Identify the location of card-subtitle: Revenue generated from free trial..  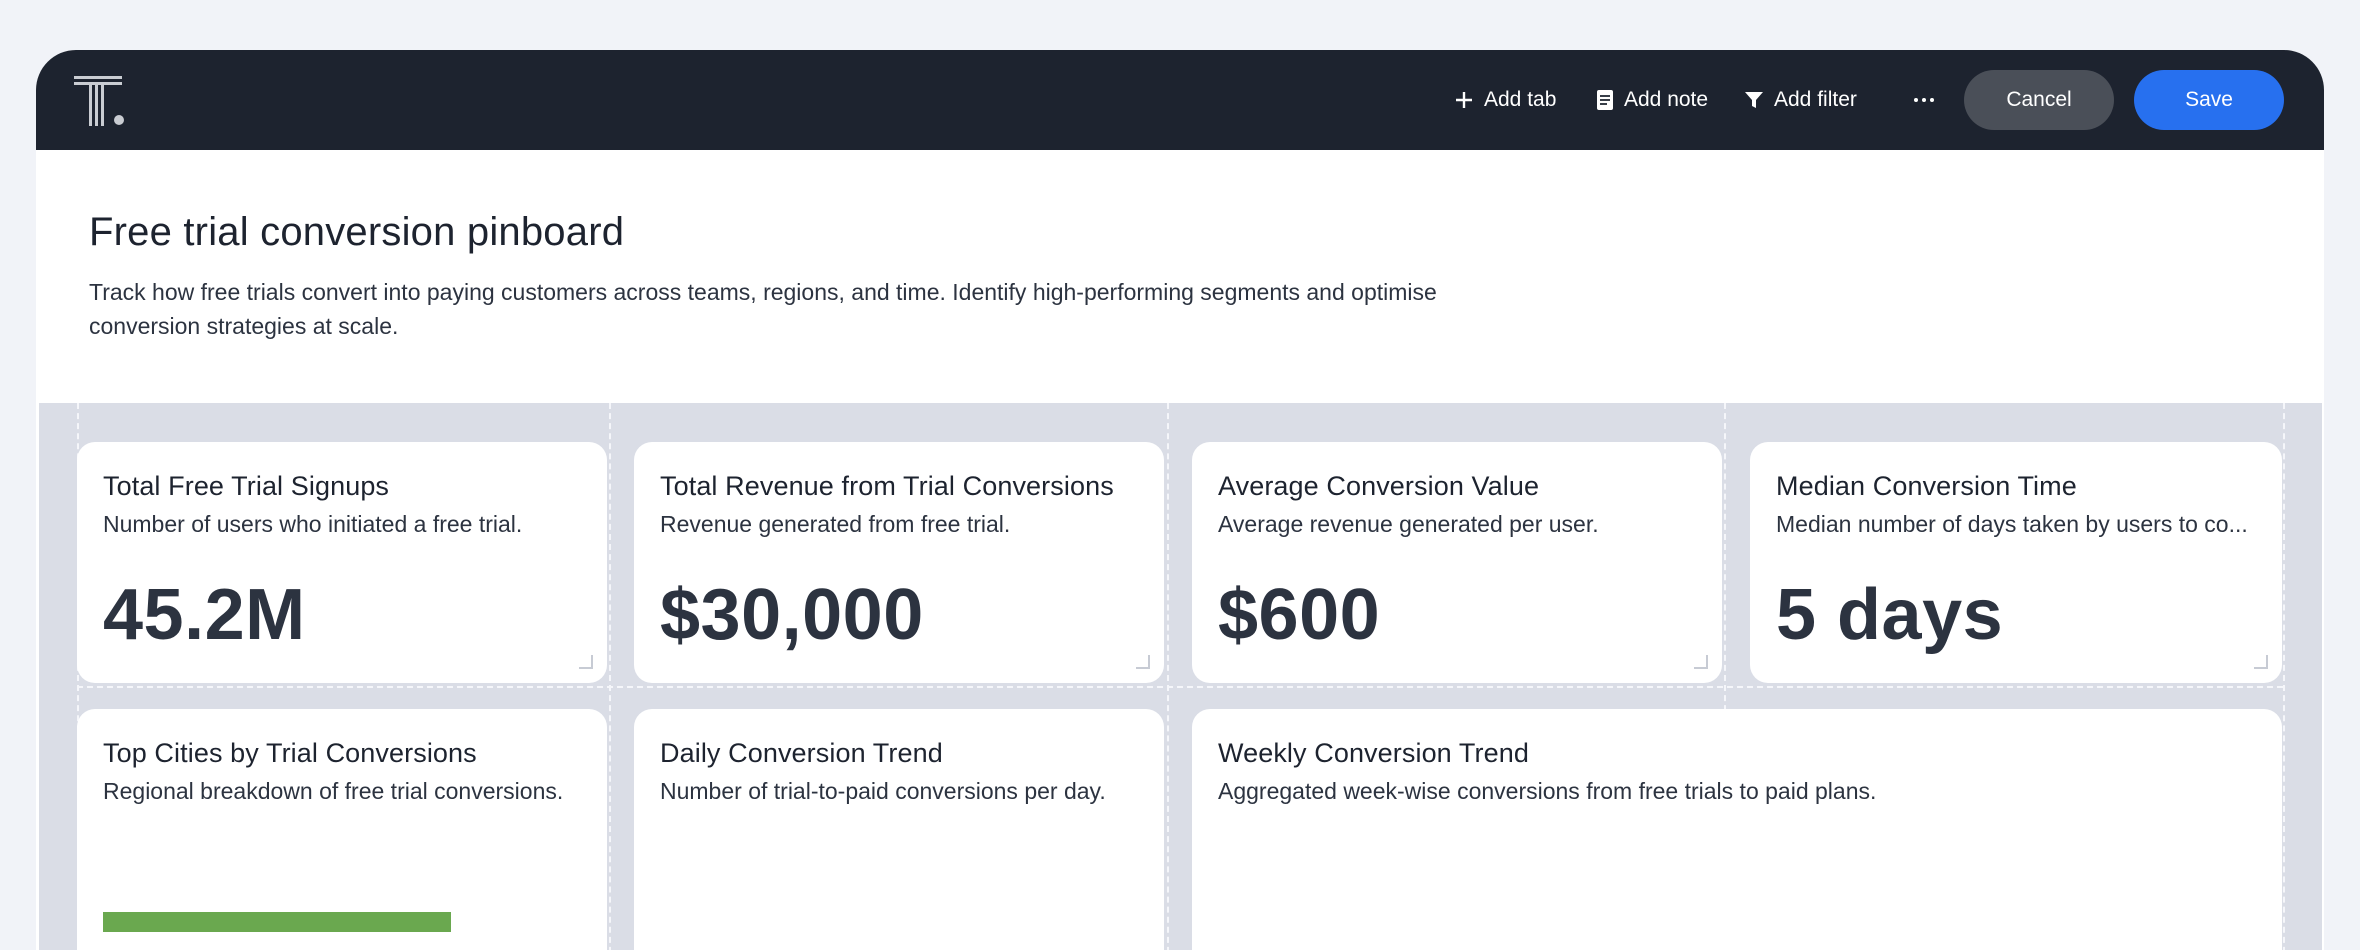
(835, 524).